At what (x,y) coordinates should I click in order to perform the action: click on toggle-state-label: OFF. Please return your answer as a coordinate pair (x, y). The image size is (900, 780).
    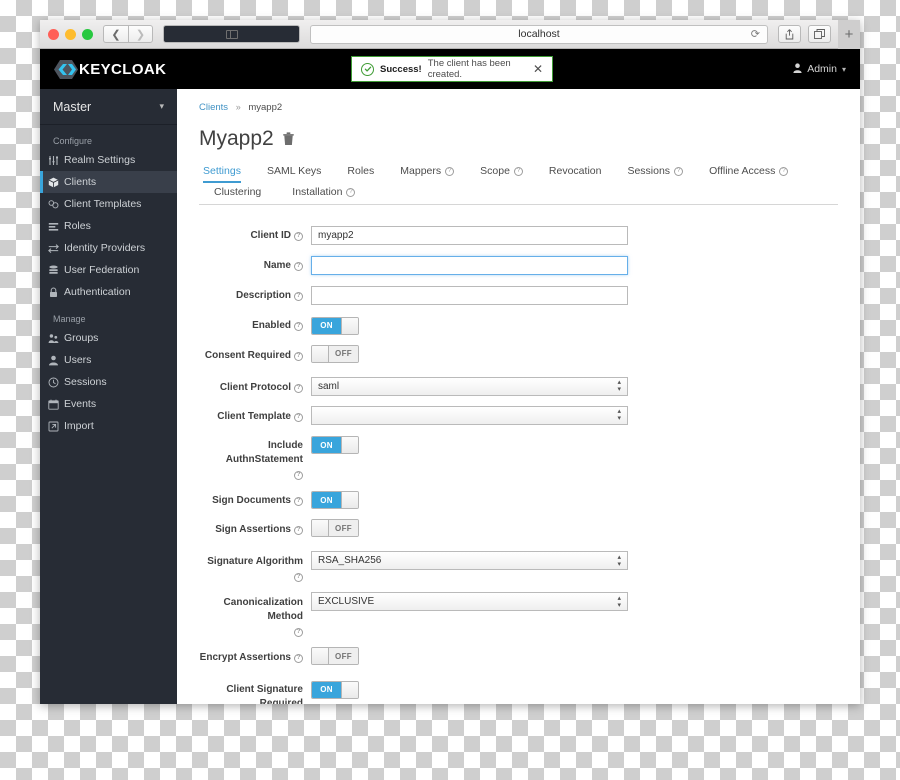
    Looking at the image, I should click on (343, 528).